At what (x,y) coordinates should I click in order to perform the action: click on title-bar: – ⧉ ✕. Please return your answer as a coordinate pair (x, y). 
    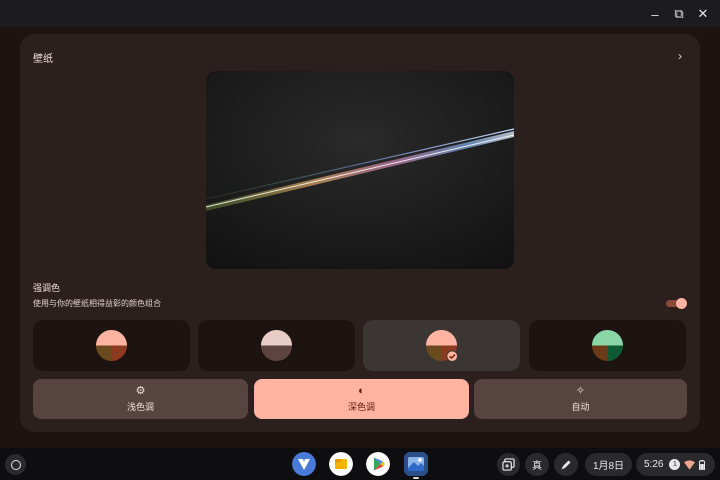
    Looking at the image, I should click on (360, 13).